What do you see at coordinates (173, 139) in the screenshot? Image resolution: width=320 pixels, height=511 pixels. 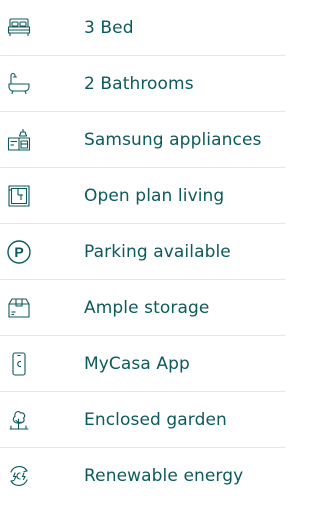 I see `feature-label: Samsung appliances` at bounding box center [173, 139].